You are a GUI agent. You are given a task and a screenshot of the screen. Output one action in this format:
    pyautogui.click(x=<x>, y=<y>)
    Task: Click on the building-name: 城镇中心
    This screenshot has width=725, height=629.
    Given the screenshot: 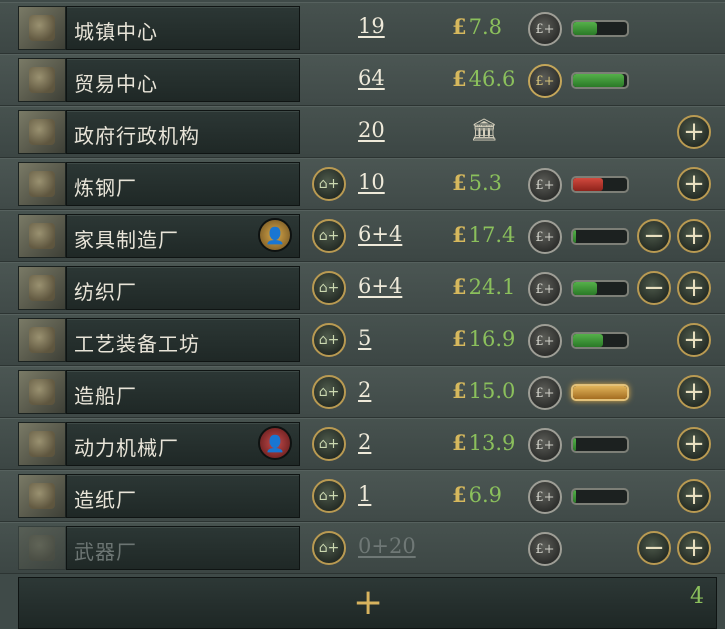 What is the action you would take?
    pyautogui.click(x=116, y=32)
    